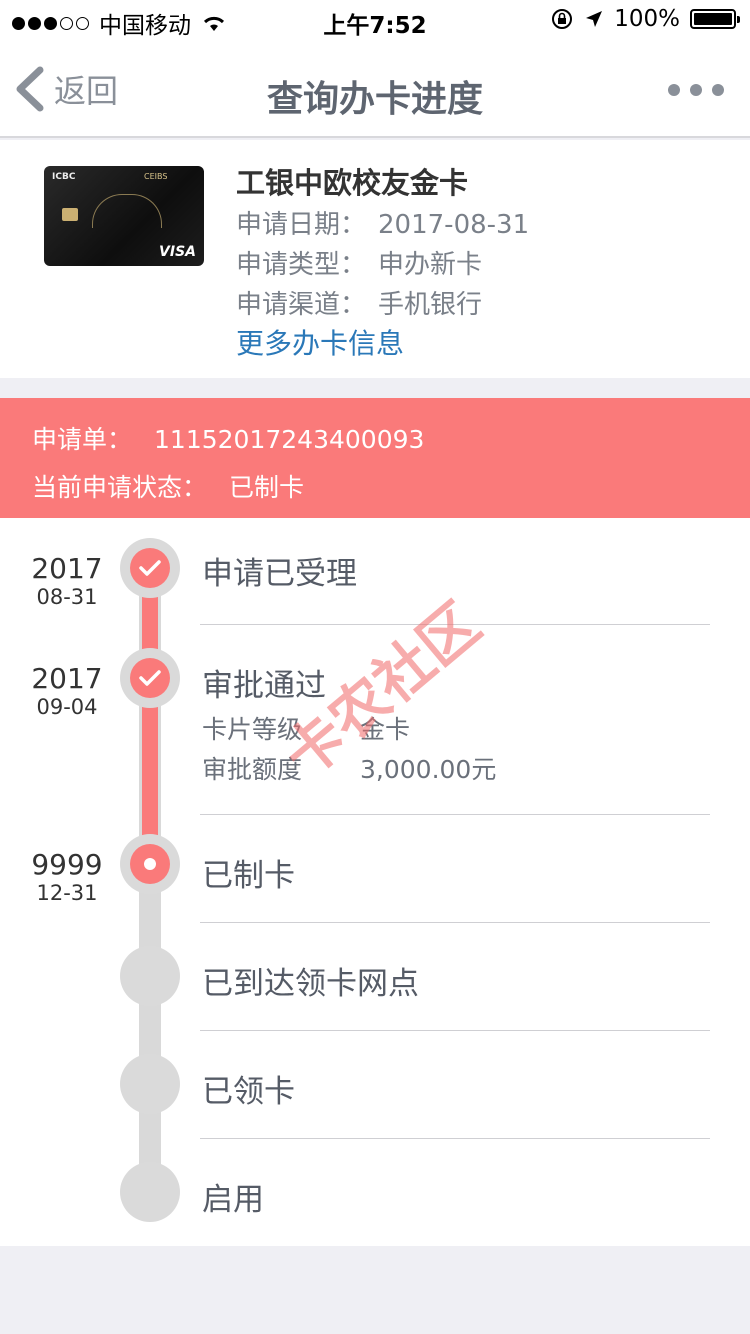 The height and width of the screenshot is (1334, 750). Describe the element at coordinates (279, 574) in the screenshot. I see `step-title: 申请已受理` at that location.